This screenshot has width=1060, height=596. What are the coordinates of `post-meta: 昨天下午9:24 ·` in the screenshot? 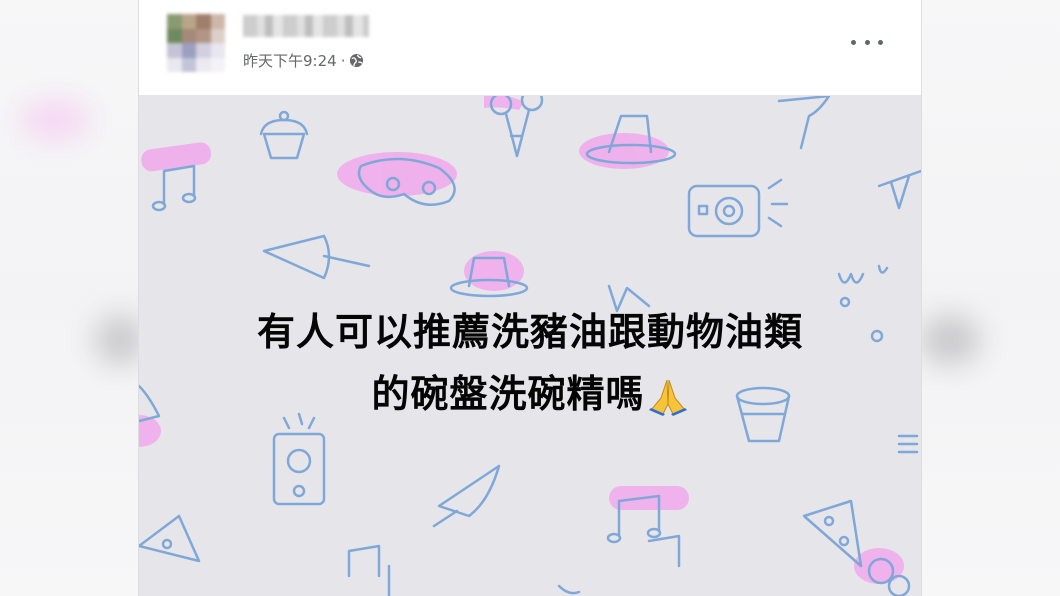 It's located at (303, 60).